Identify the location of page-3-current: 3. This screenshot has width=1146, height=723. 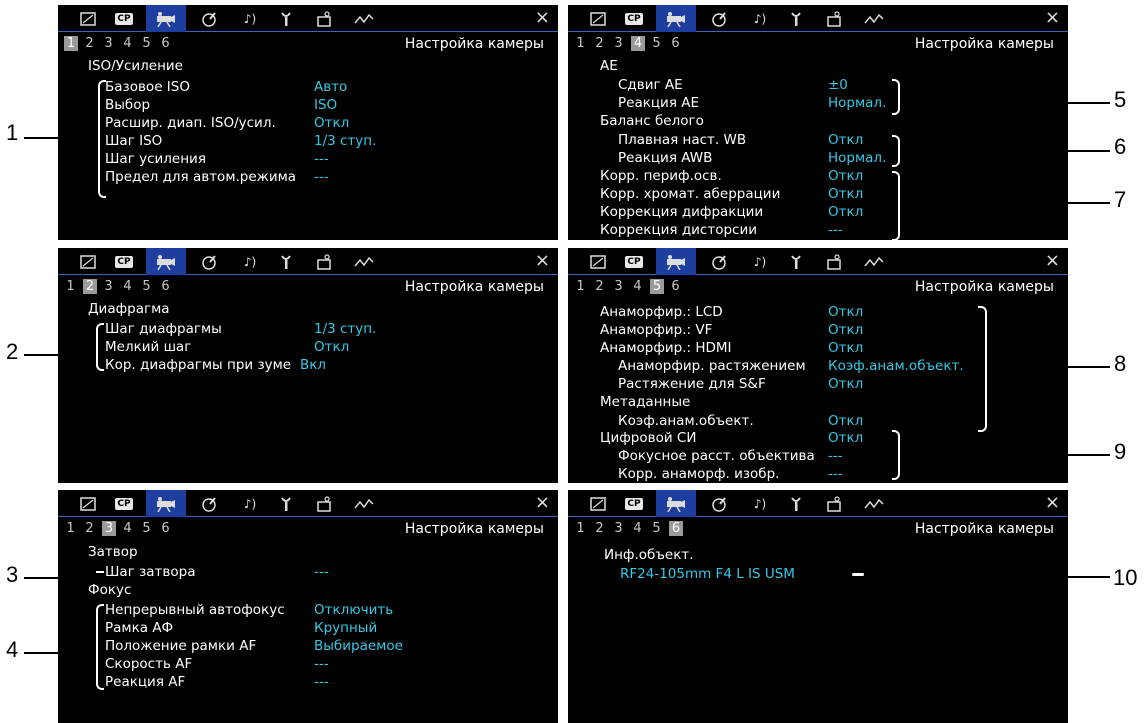
(109, 528).